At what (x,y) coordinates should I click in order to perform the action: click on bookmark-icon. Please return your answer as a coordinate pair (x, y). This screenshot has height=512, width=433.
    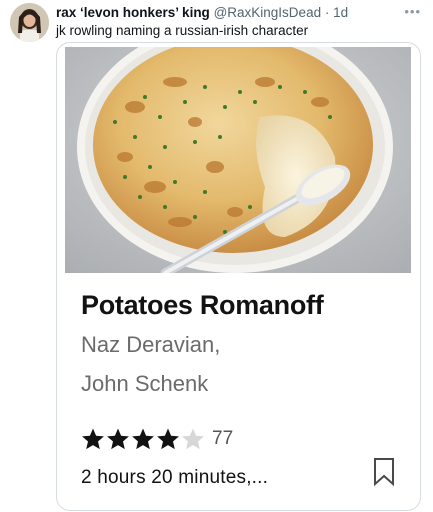
    Looking at the image, I should click on (384, 472).